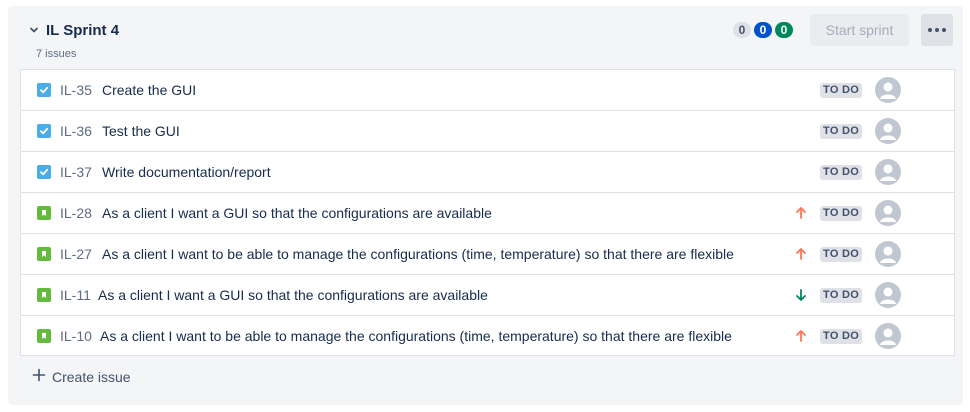  Describe the element at coordinates (141, 131) in the screenshot. I see `issue-summary: Test the GUI` at that location.